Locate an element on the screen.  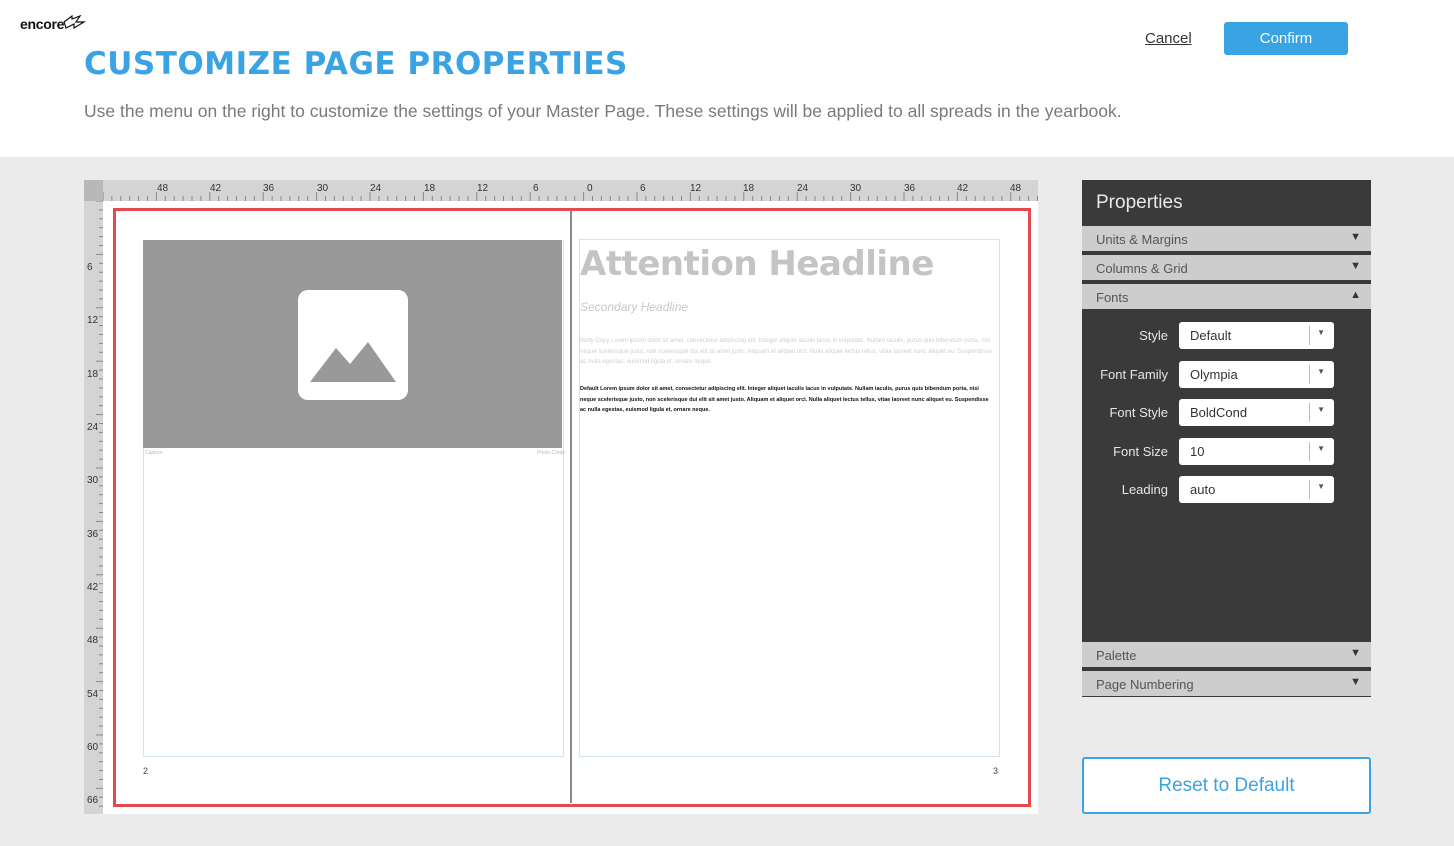
section-page-numbering: Page Numbering ▼ is located at coordinates (1226, 683).